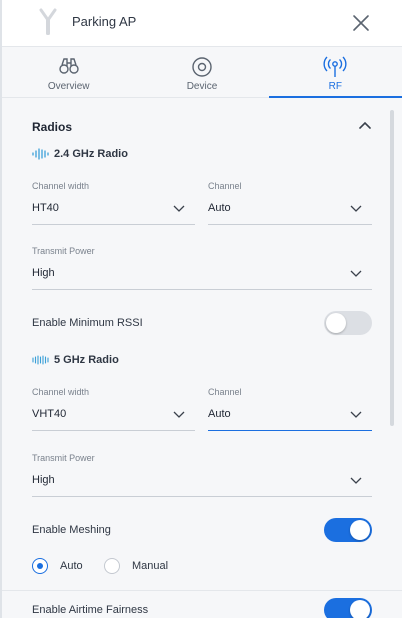  I want to click on radio-24-title: 2.4 GHz Radio, so click(91, 154).